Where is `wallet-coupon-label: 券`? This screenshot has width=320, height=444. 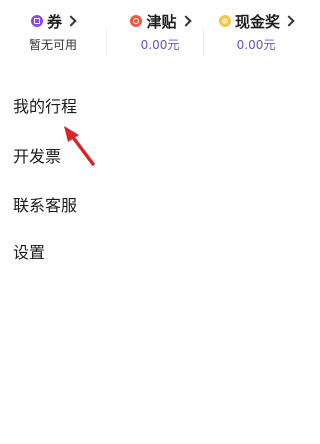 wallet-coupon-label: 券 is located at coordinates (54, 21).